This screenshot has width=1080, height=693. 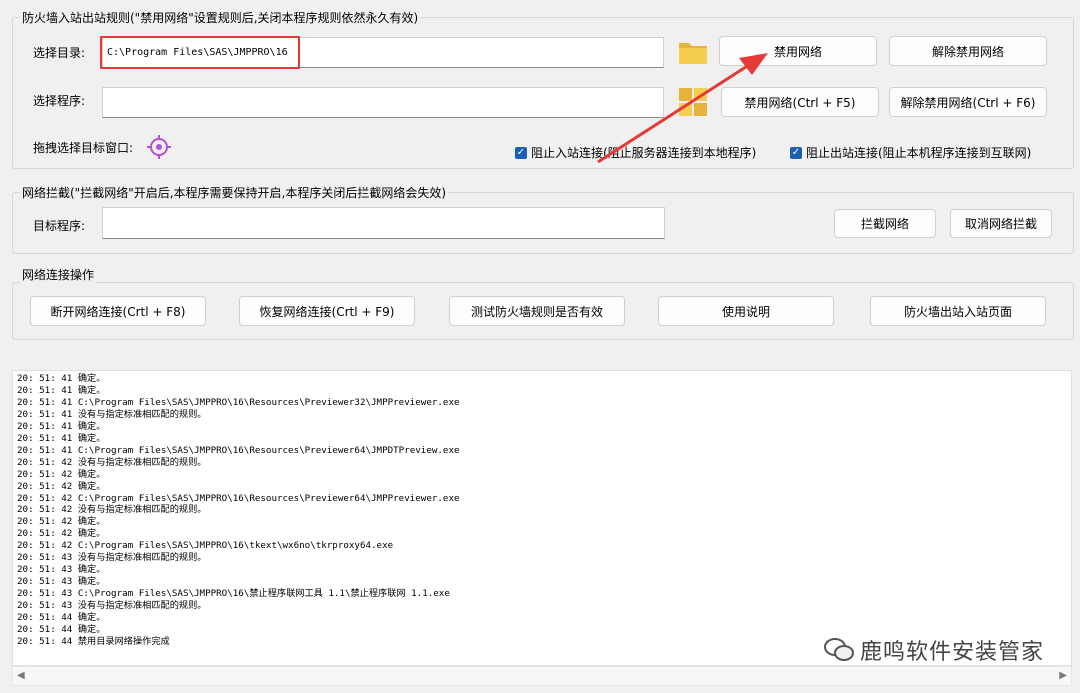 What do you see at coordinates (220, 17) in the screenshot?
I see `firewall-group-title: 防火墙入站出站规则("禁用网络"设置规则后,关闭本程序规则依然永久有效)` at bounding box center [220, 17].